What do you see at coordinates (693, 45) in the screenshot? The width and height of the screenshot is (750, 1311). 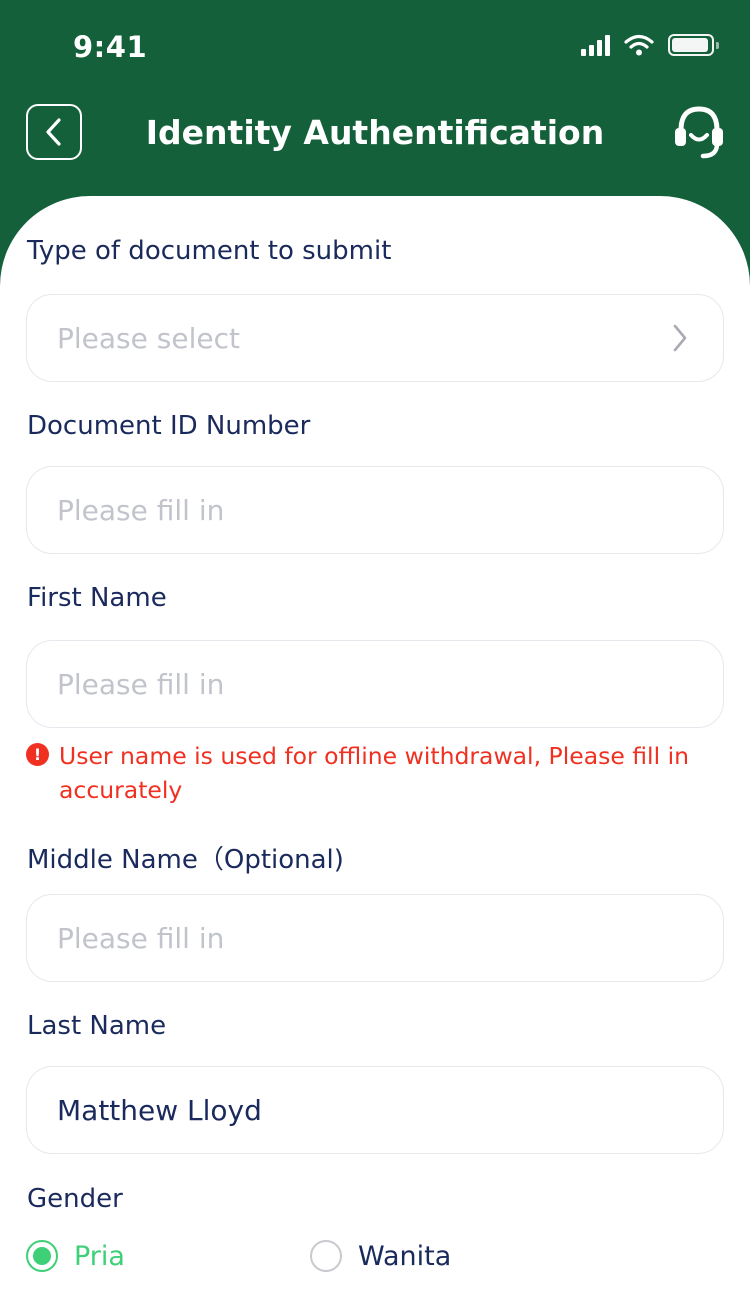 I see `battery-icon` at bounding box center [693, 45].